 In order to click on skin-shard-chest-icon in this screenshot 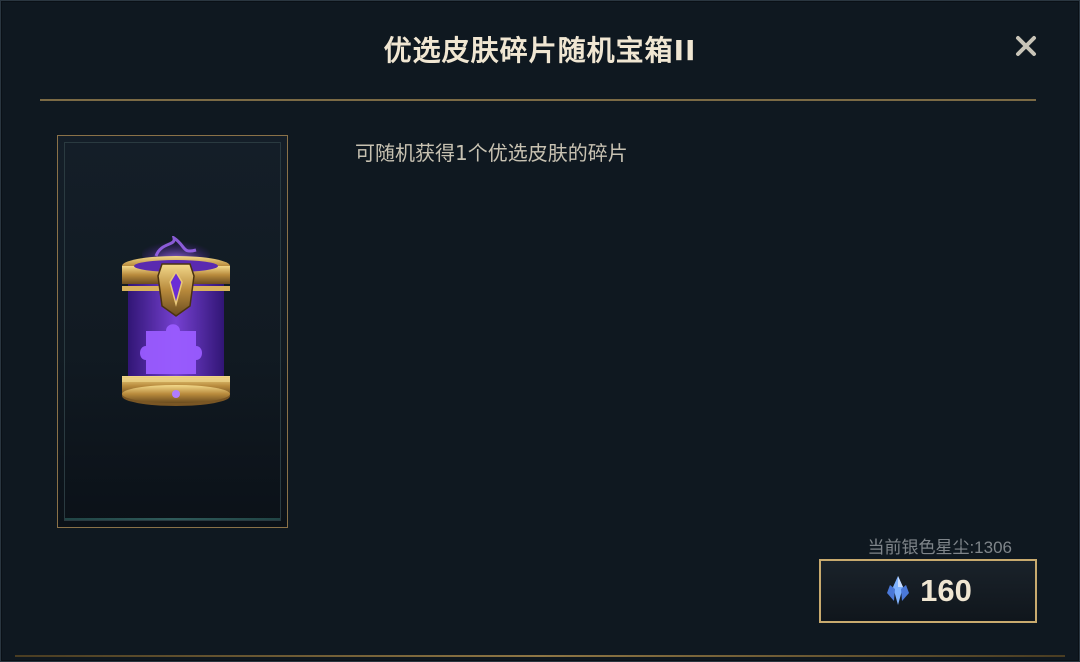, I will do `click(176, 321)`.